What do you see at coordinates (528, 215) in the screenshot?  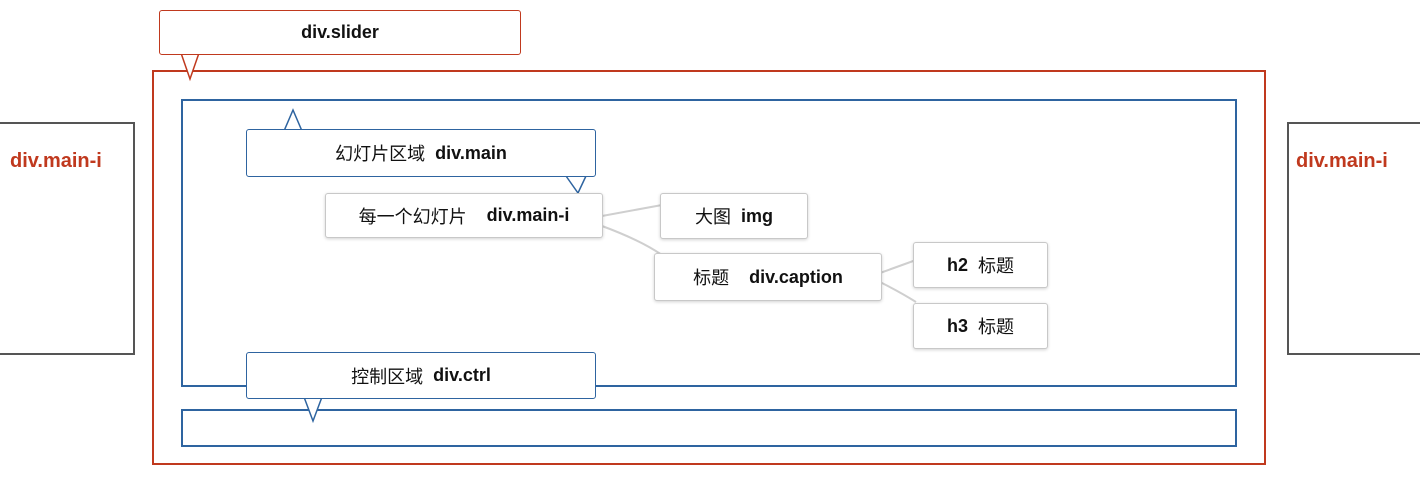 I see `main-i-callout-code: div.main-i` at bounding box center [528, 215].